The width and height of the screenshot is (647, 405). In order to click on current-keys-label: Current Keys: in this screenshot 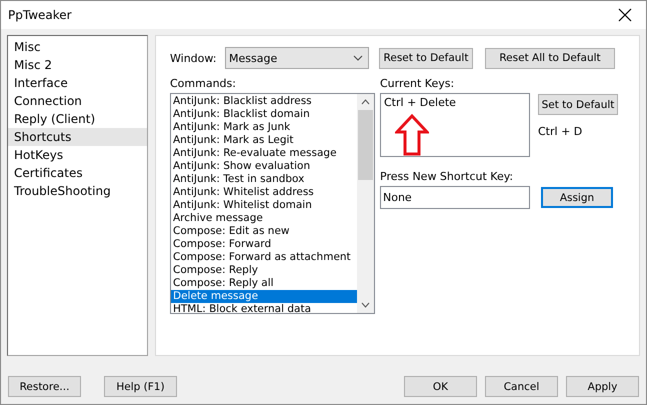, I will do `click(418, 83)`.